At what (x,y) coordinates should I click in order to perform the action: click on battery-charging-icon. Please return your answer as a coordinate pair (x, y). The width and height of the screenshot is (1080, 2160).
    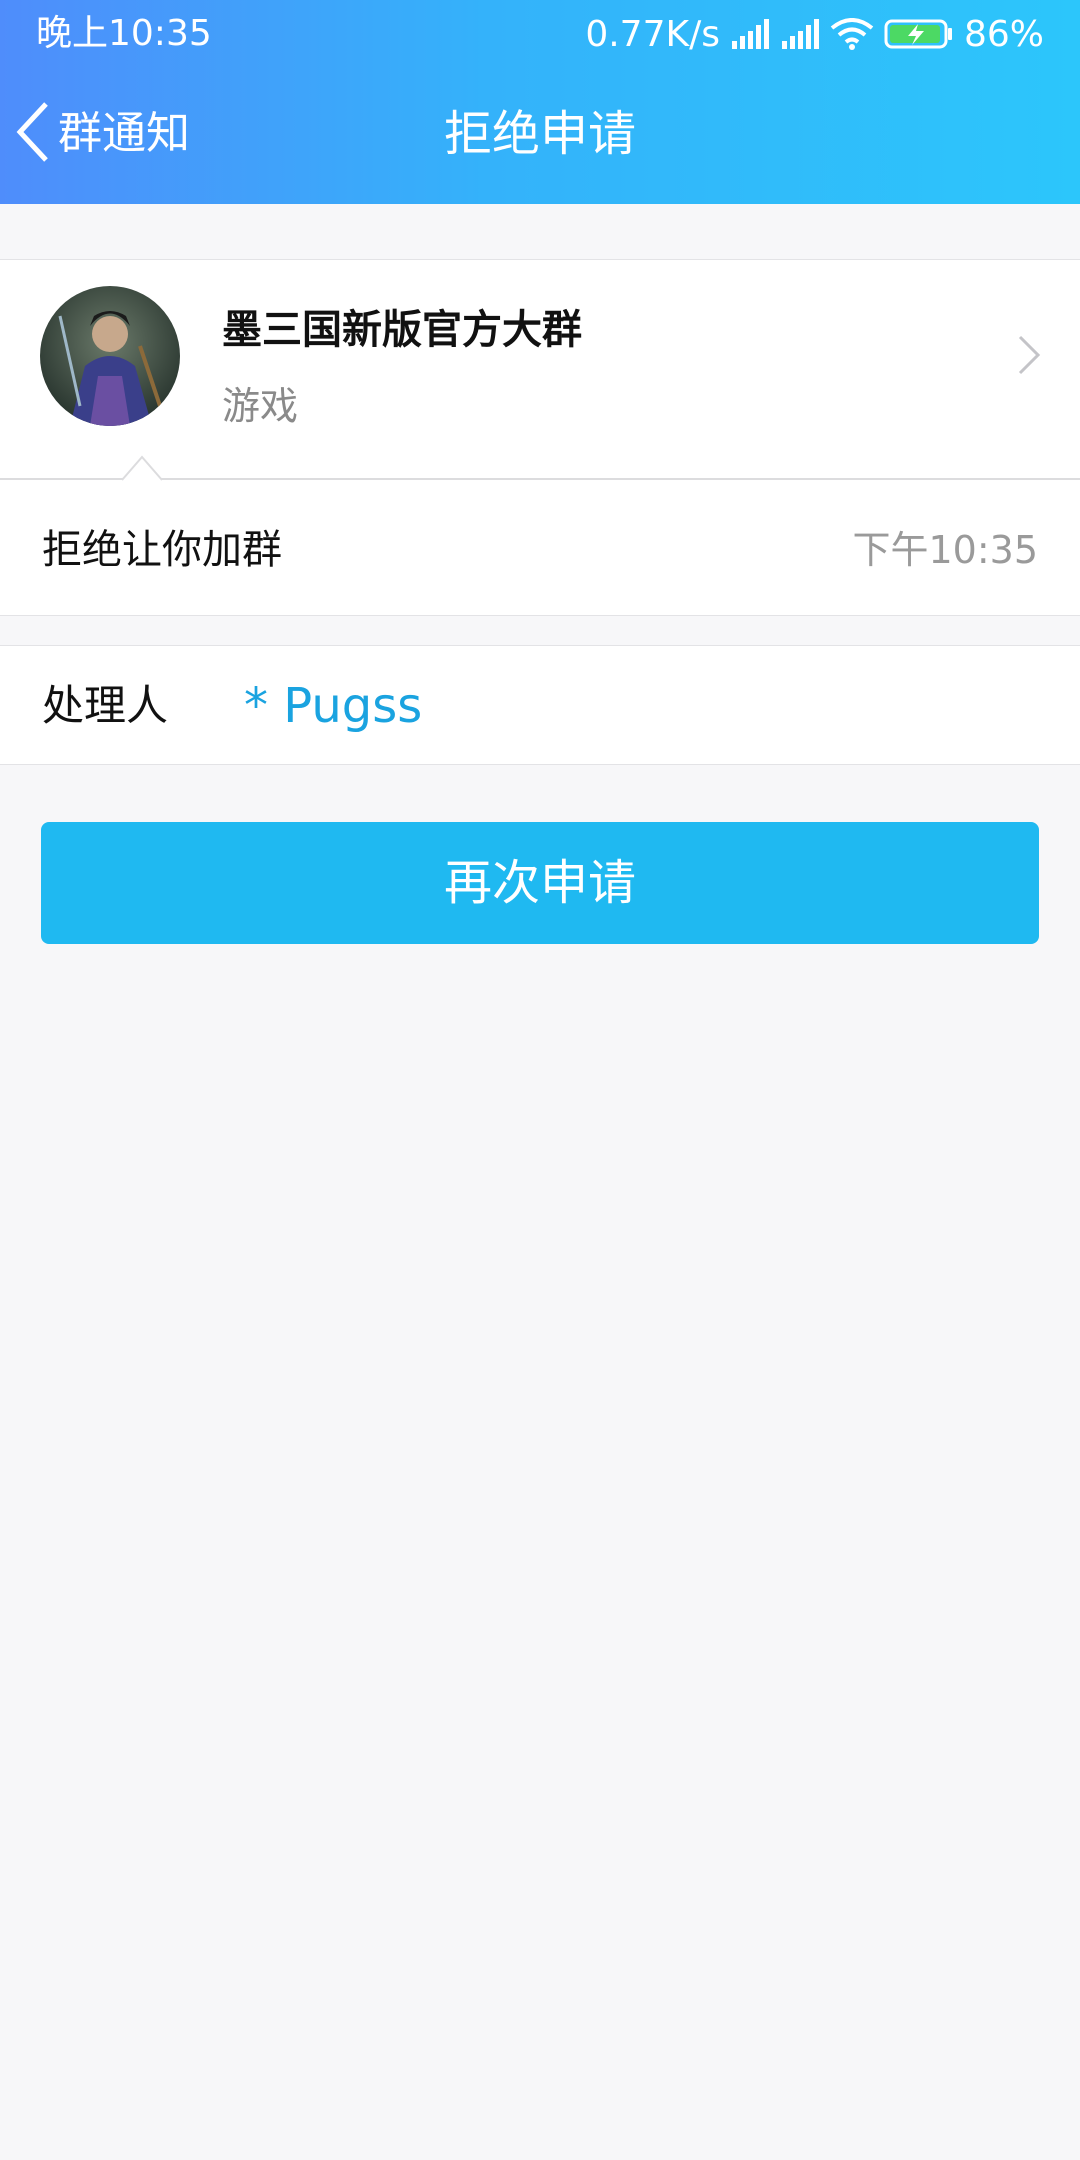
    Looking at the image, I should click on (919, 34).